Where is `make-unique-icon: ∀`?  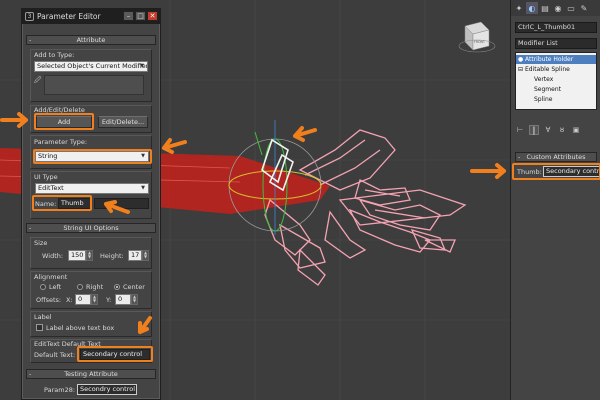
make-unique-icon: ∀ is located at coordinates (548, 130).